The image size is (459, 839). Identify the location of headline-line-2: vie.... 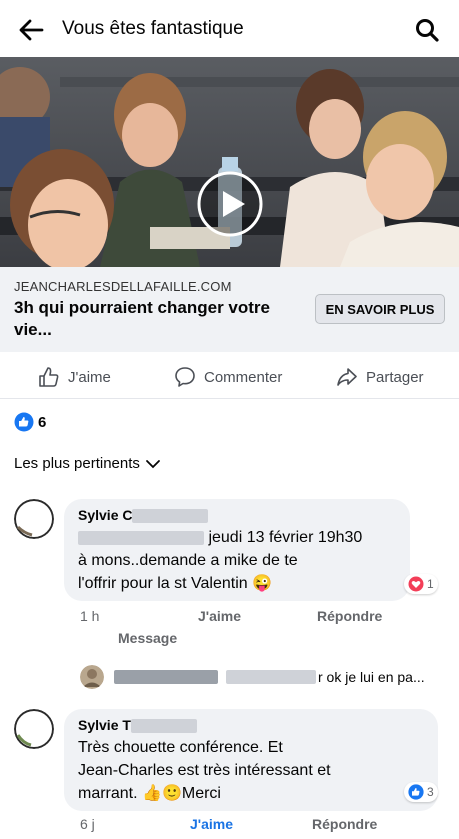
(33, 329).